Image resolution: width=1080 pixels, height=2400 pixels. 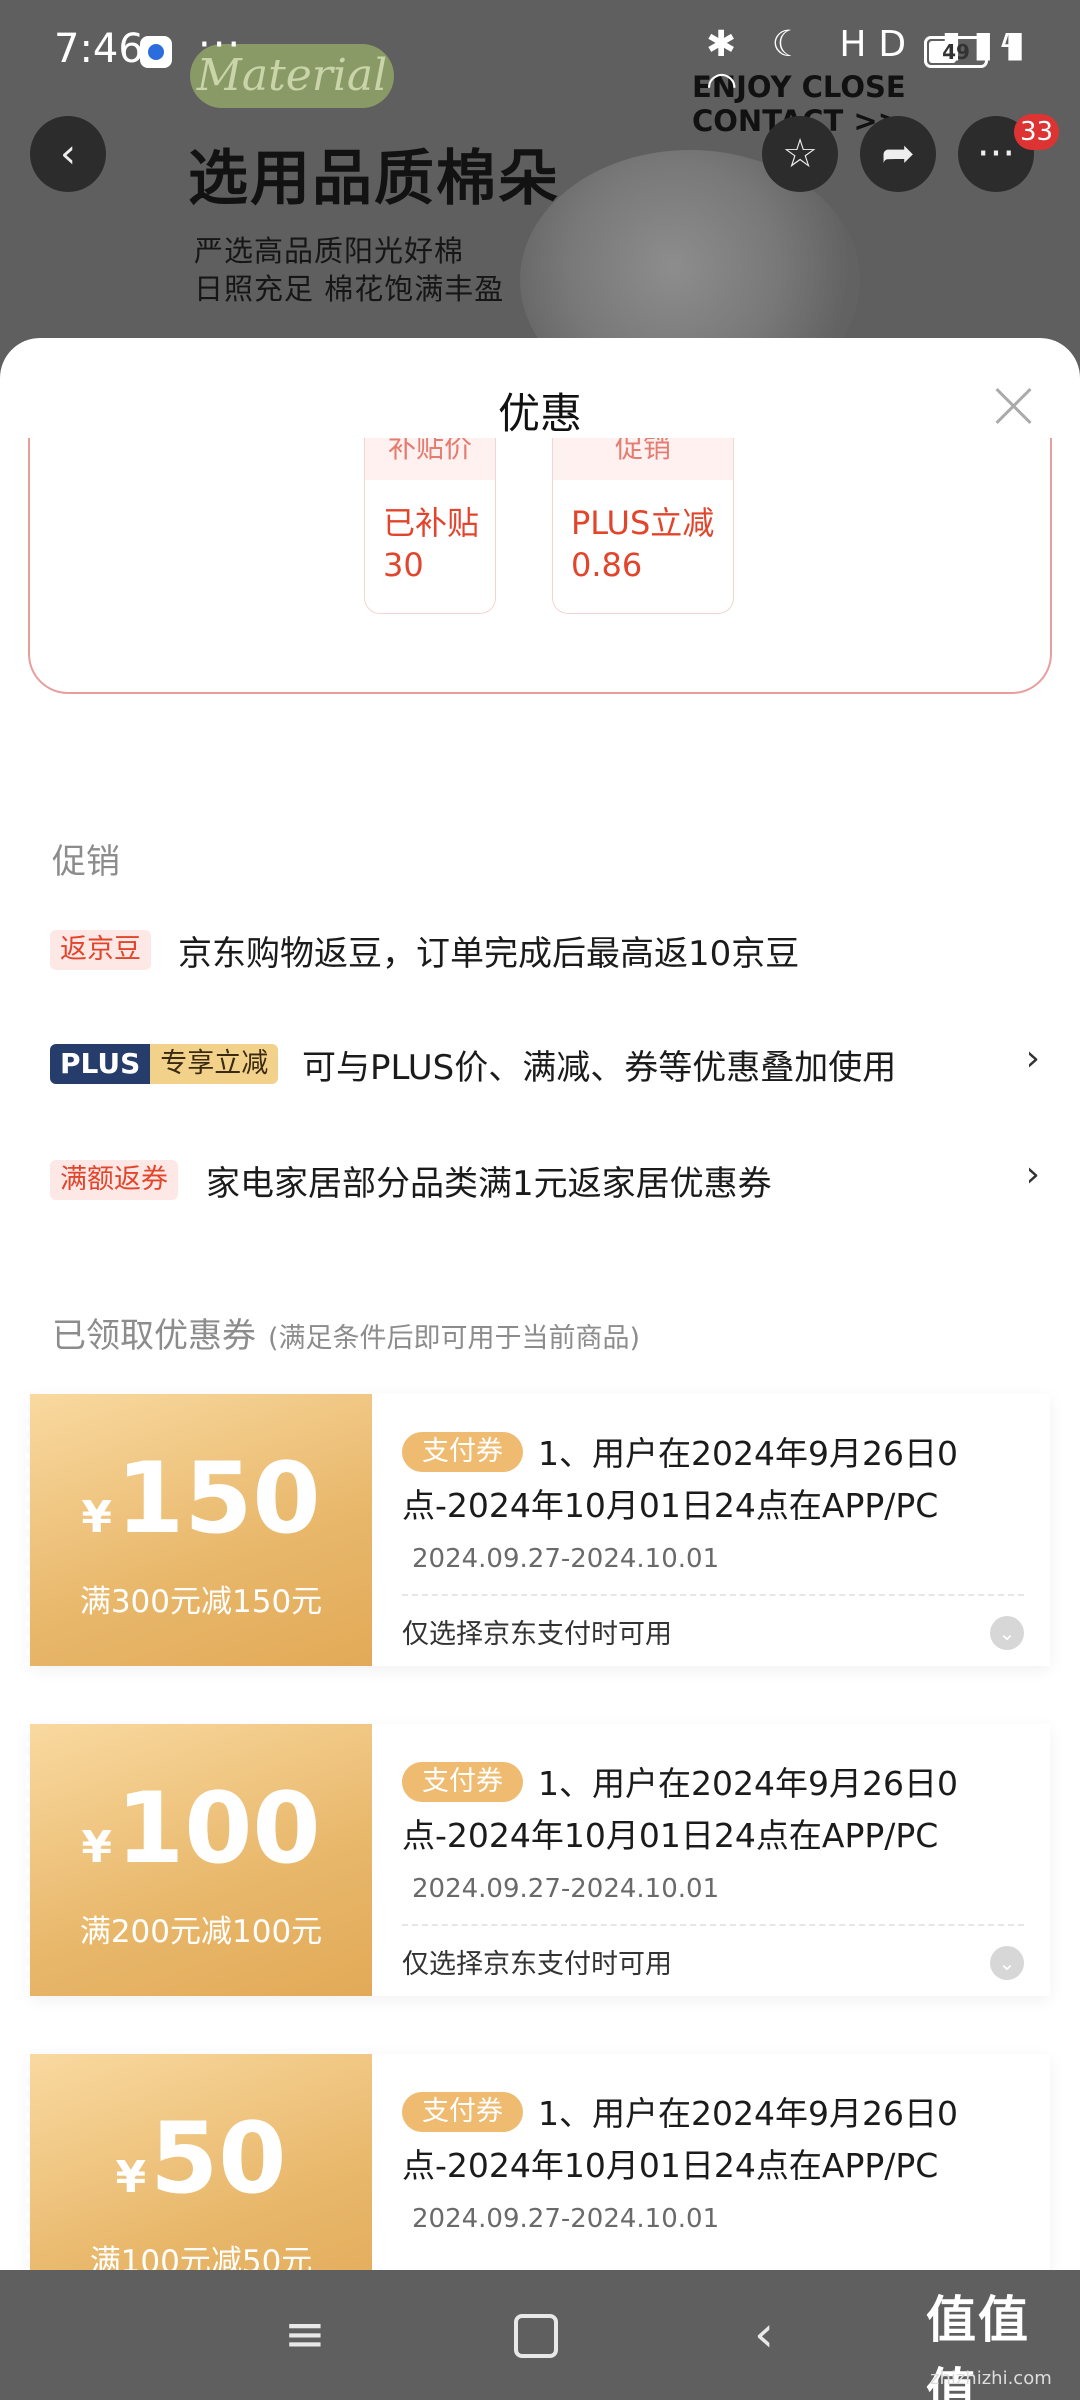 What do you see at coordinates (201, 1602) in the screenshot?
I see `coupon-condition: 满300元减150元` at bounding box center [201, 1602].